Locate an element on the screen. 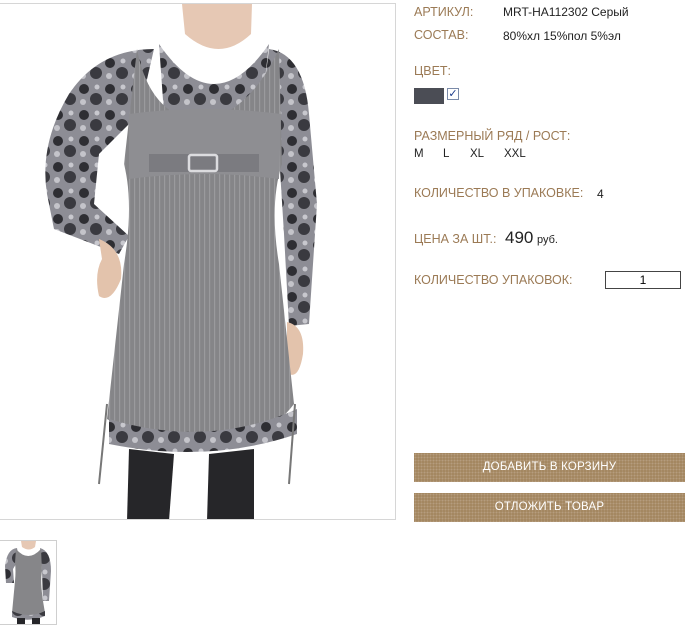 The image size is (685, 627). pack-qty-label: КОЛИЧЕСТВО В УПАКОВКЕ: is located at coordinates (499, 193).